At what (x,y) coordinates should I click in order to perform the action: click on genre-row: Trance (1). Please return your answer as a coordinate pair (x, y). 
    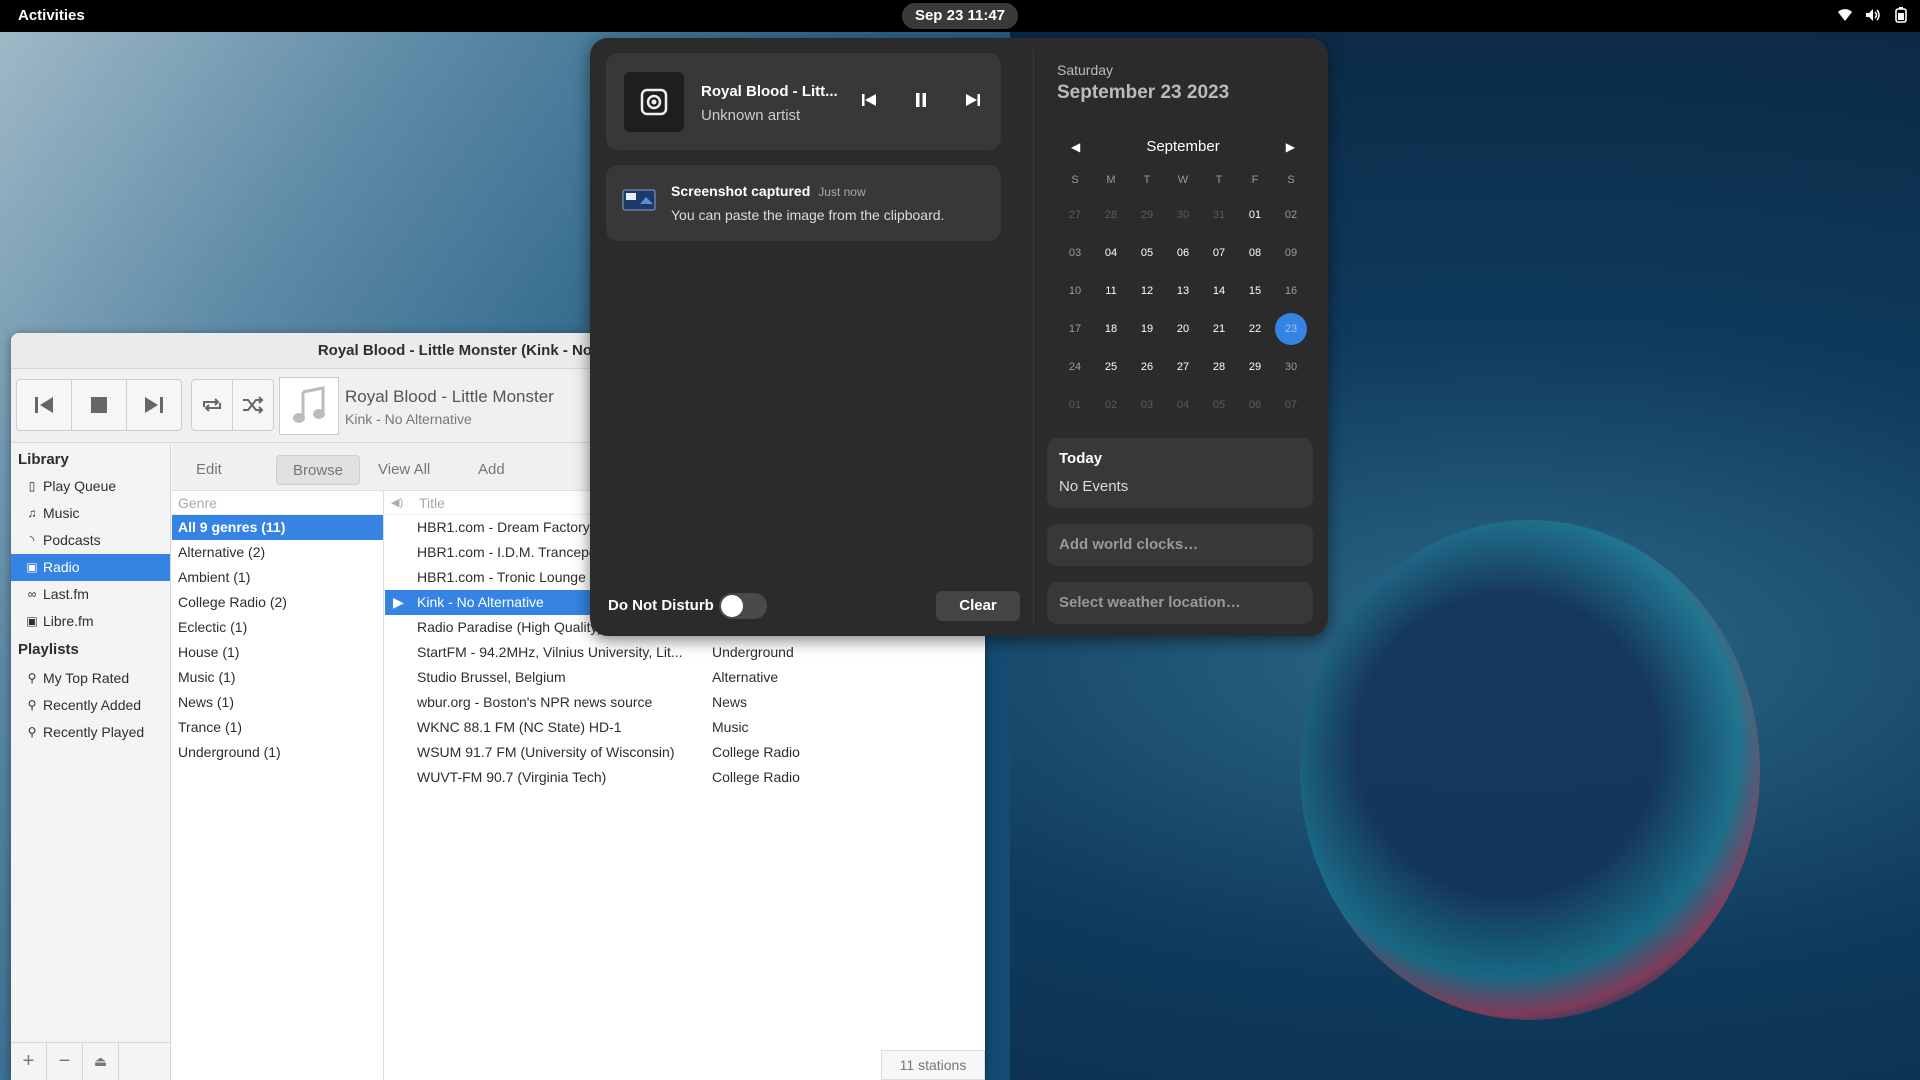
    Looking at the image, I should click on (277, 727).